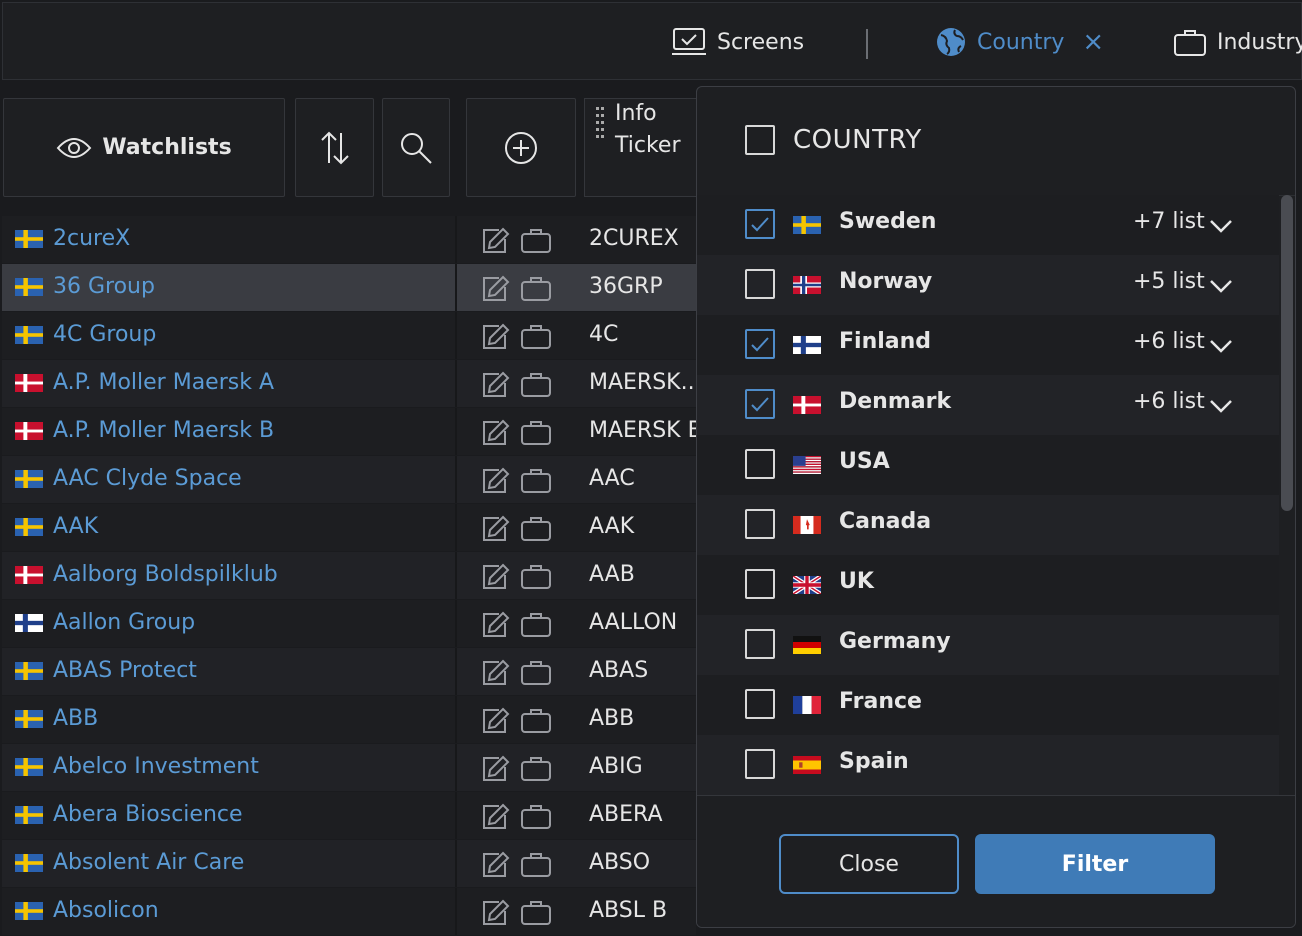 The image size is (1302, 936). What do you see at coordinates (600, 129) in the screenshot?
I see `drag-handle-icon` at bounding box center [600, 129].